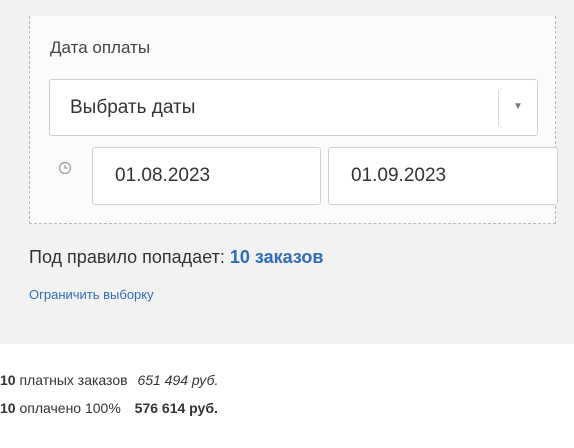 This screenshot has width=574, height=448. What do you see at coordinates (178, 380) in the screenshot?
I see `paid-orders-sum: 651 494 руб.` at bounding box center [178, 380].